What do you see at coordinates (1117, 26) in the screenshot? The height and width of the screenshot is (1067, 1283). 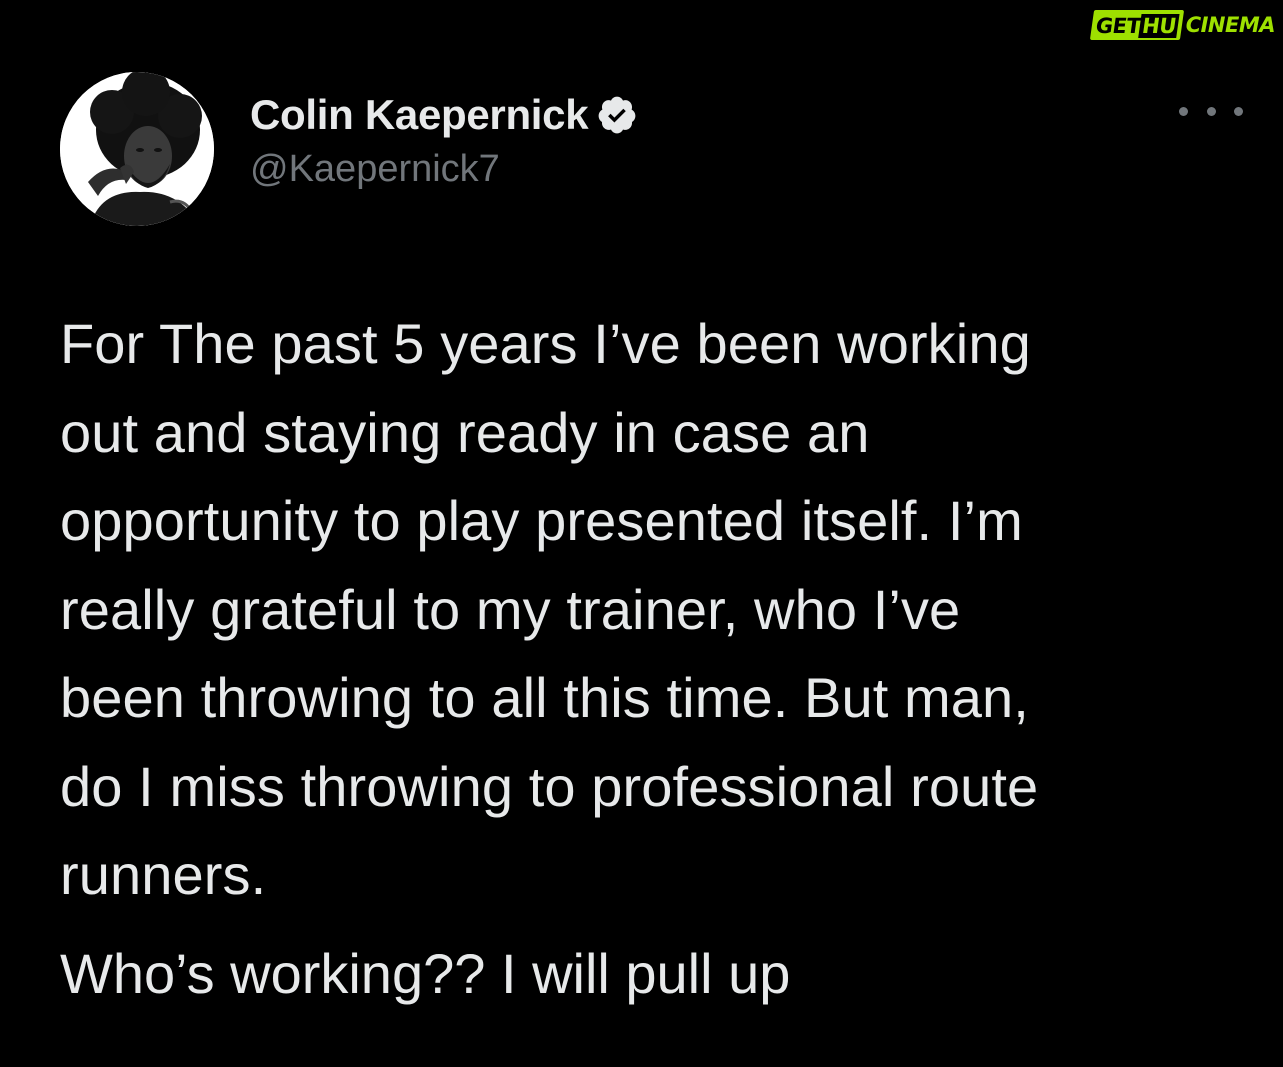 I see `watermark-text-get: GET` at bounding box center [1117, 26].